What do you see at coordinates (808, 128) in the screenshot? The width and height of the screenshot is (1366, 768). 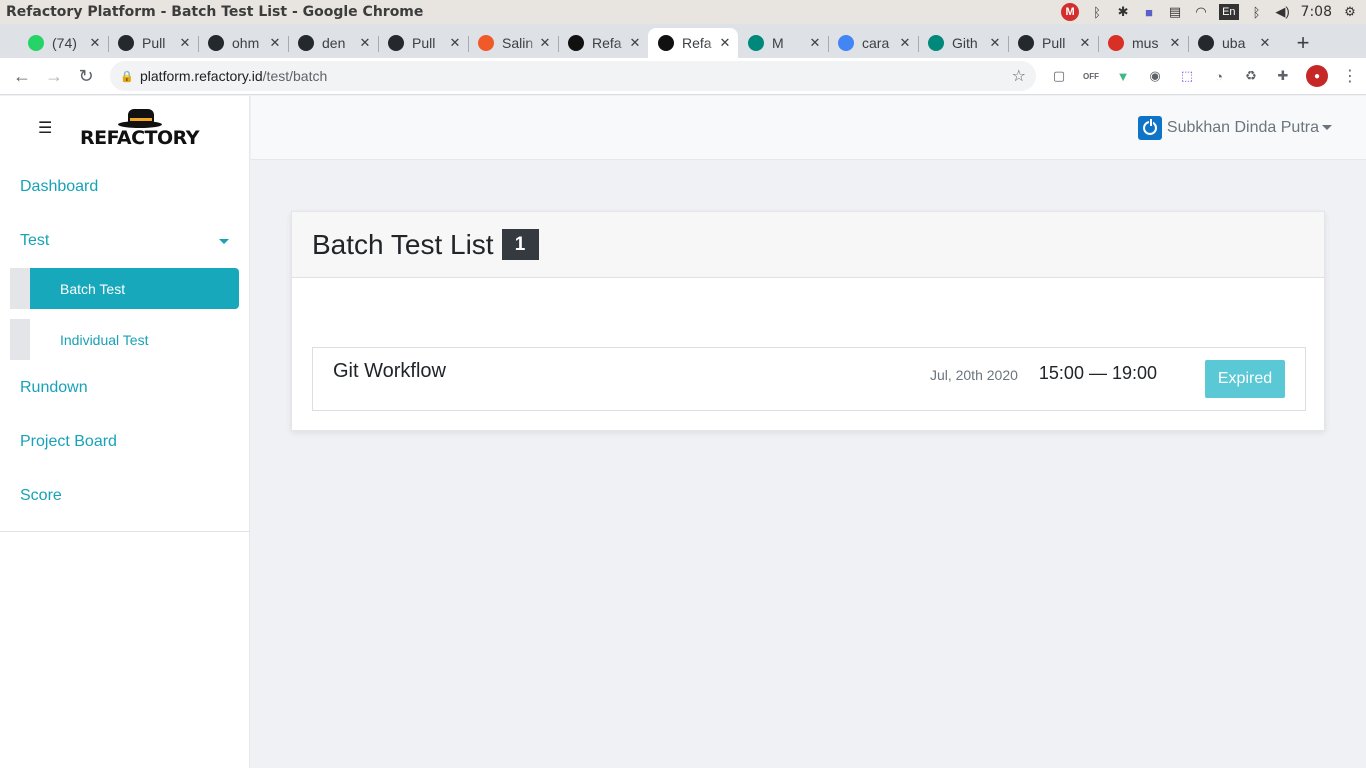 I see `app-header: Subkhan Dinda Putra` at bounding box center [808, 128].